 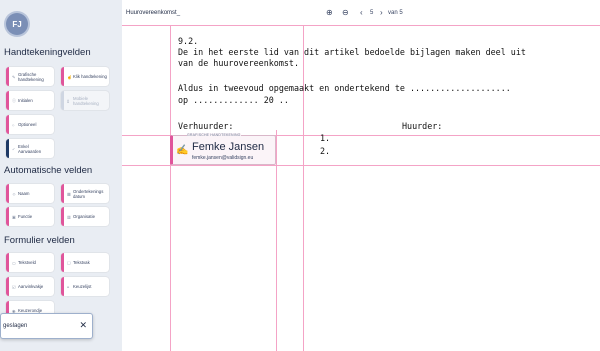 I want to click on field-initials: Ⓘ Initialen, so click(x=30, y=100).